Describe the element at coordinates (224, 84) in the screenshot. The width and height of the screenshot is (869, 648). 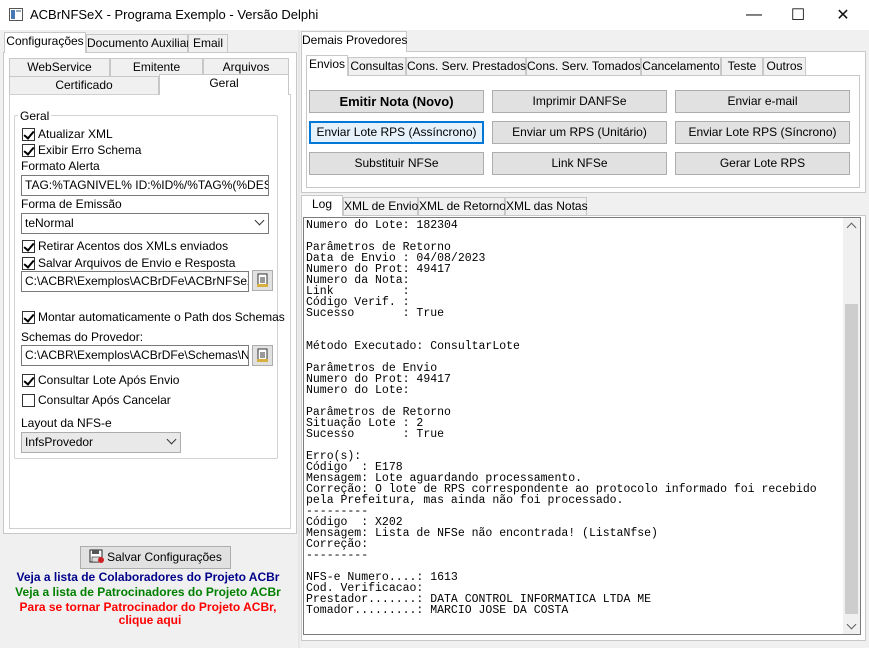
I see `subtab-geral: Geral` at that location.